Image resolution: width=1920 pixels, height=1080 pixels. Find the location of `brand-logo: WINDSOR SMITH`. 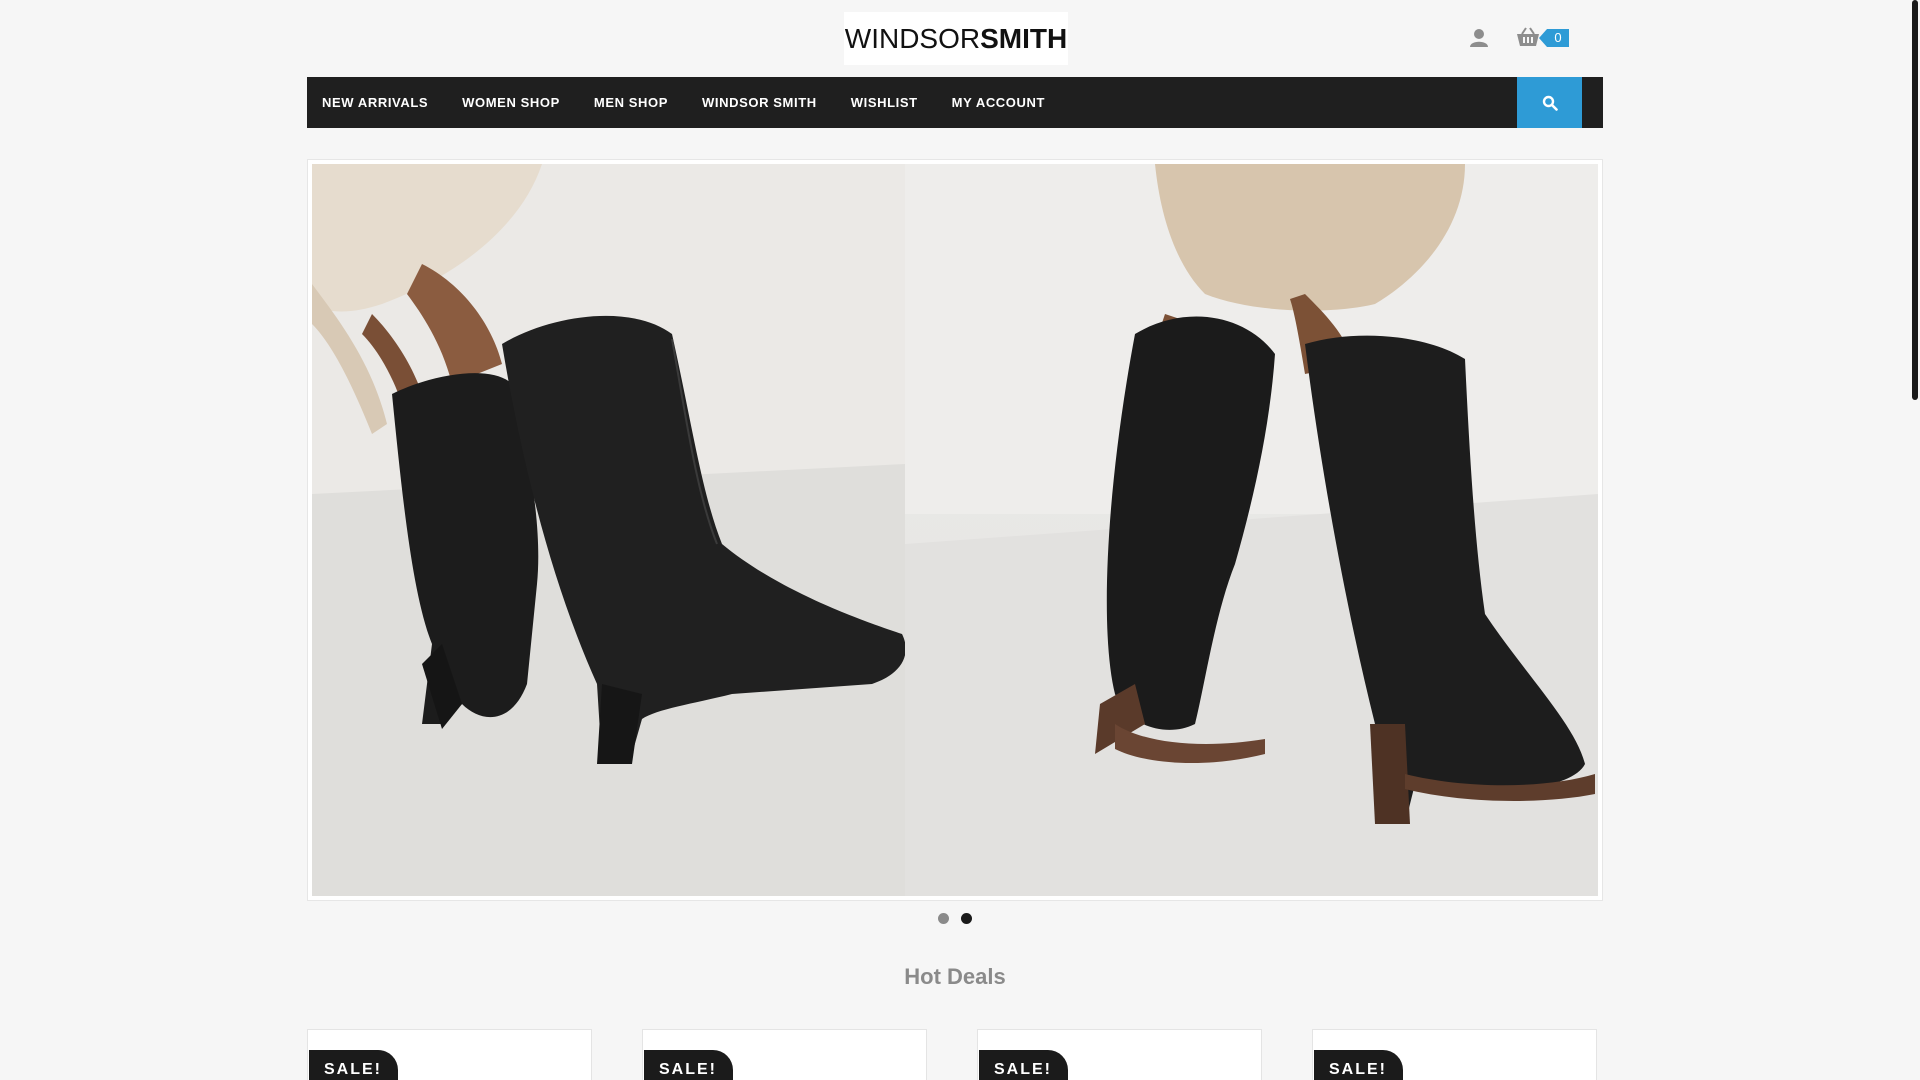

brand-logo: WINDSOR SMITH is located at coordinates (956, 38).